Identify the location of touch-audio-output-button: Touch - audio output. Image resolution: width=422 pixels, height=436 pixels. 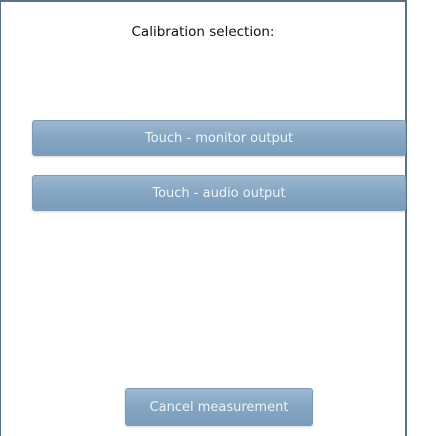
(219, 193).